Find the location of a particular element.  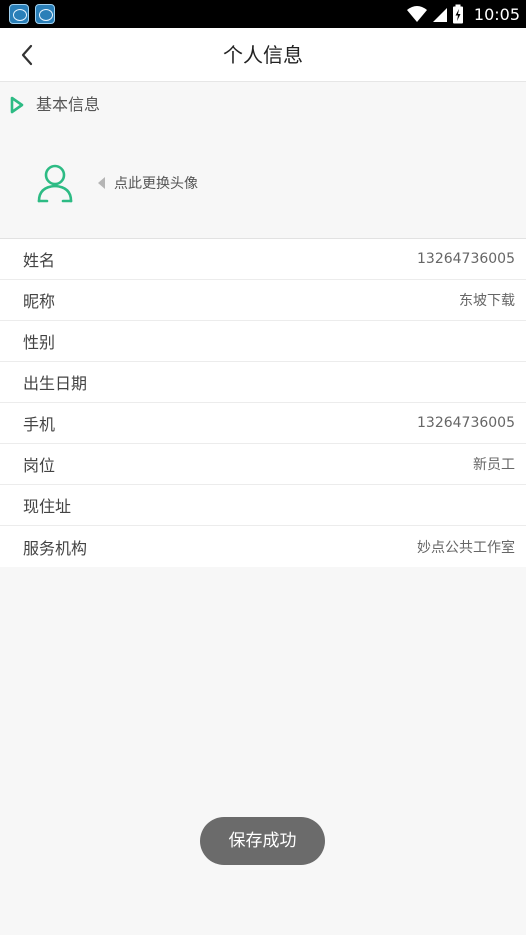

caret-left-icon is located at coordinates (101, 183).